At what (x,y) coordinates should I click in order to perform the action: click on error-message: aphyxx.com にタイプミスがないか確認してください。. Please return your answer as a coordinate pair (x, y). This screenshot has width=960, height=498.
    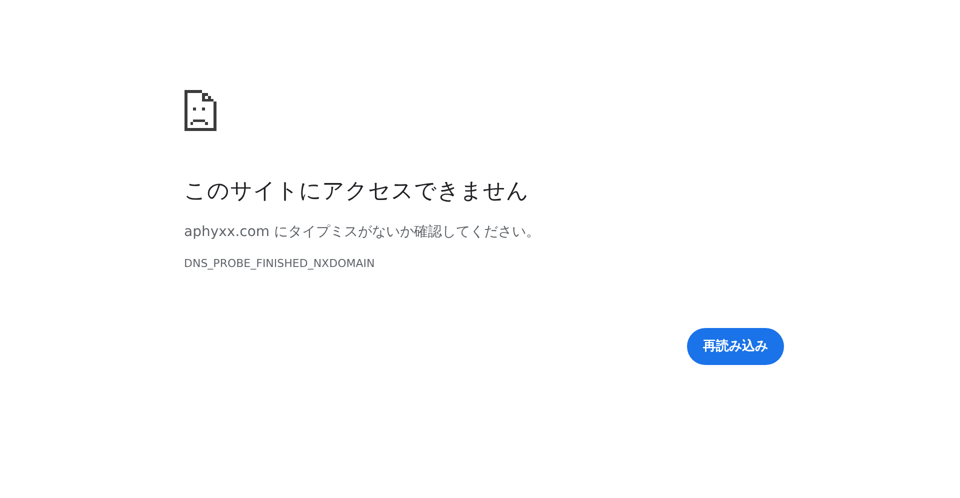
    Looking at the image, I should click on (362, 232).